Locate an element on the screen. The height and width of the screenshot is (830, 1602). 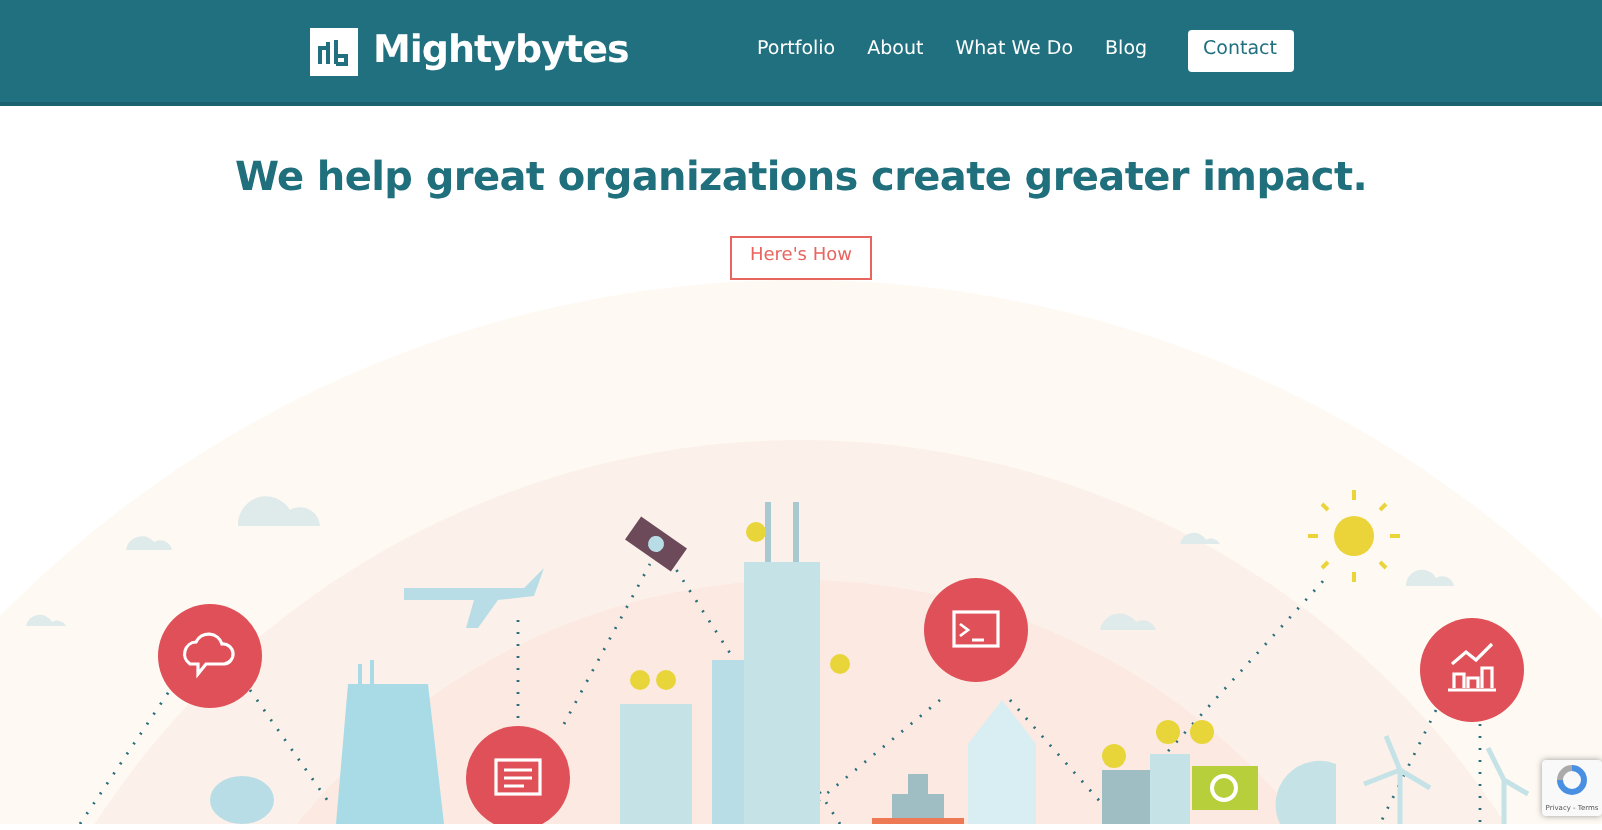
logo-icon is located at coordinates (333, 51).